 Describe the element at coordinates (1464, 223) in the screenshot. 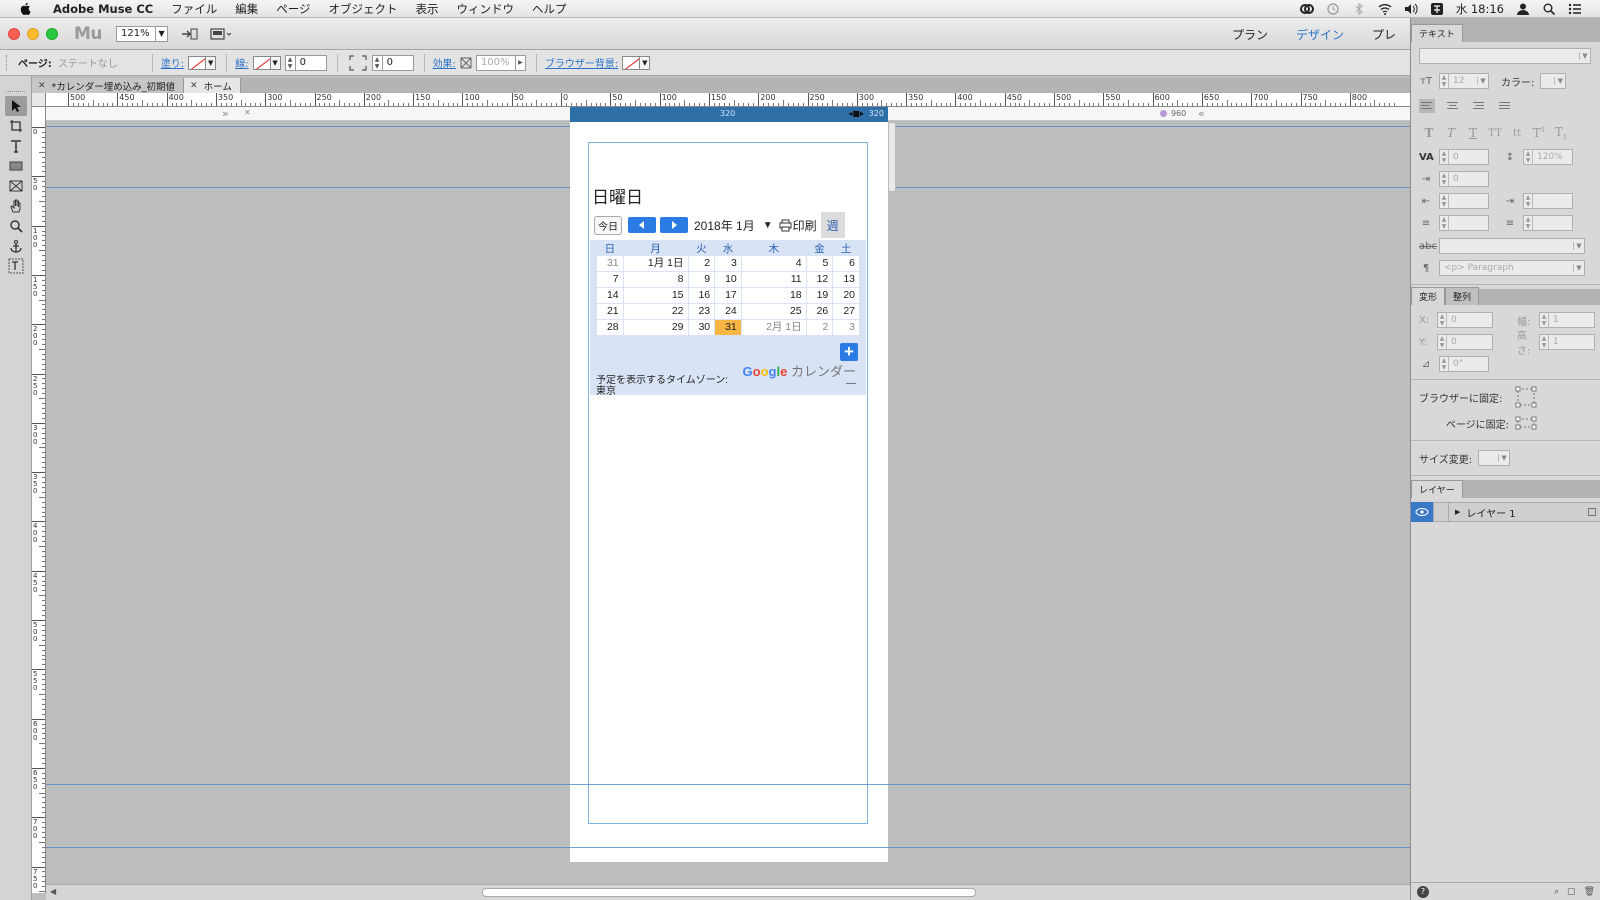

I see `space-before-field: ▲ ▼` at that location.